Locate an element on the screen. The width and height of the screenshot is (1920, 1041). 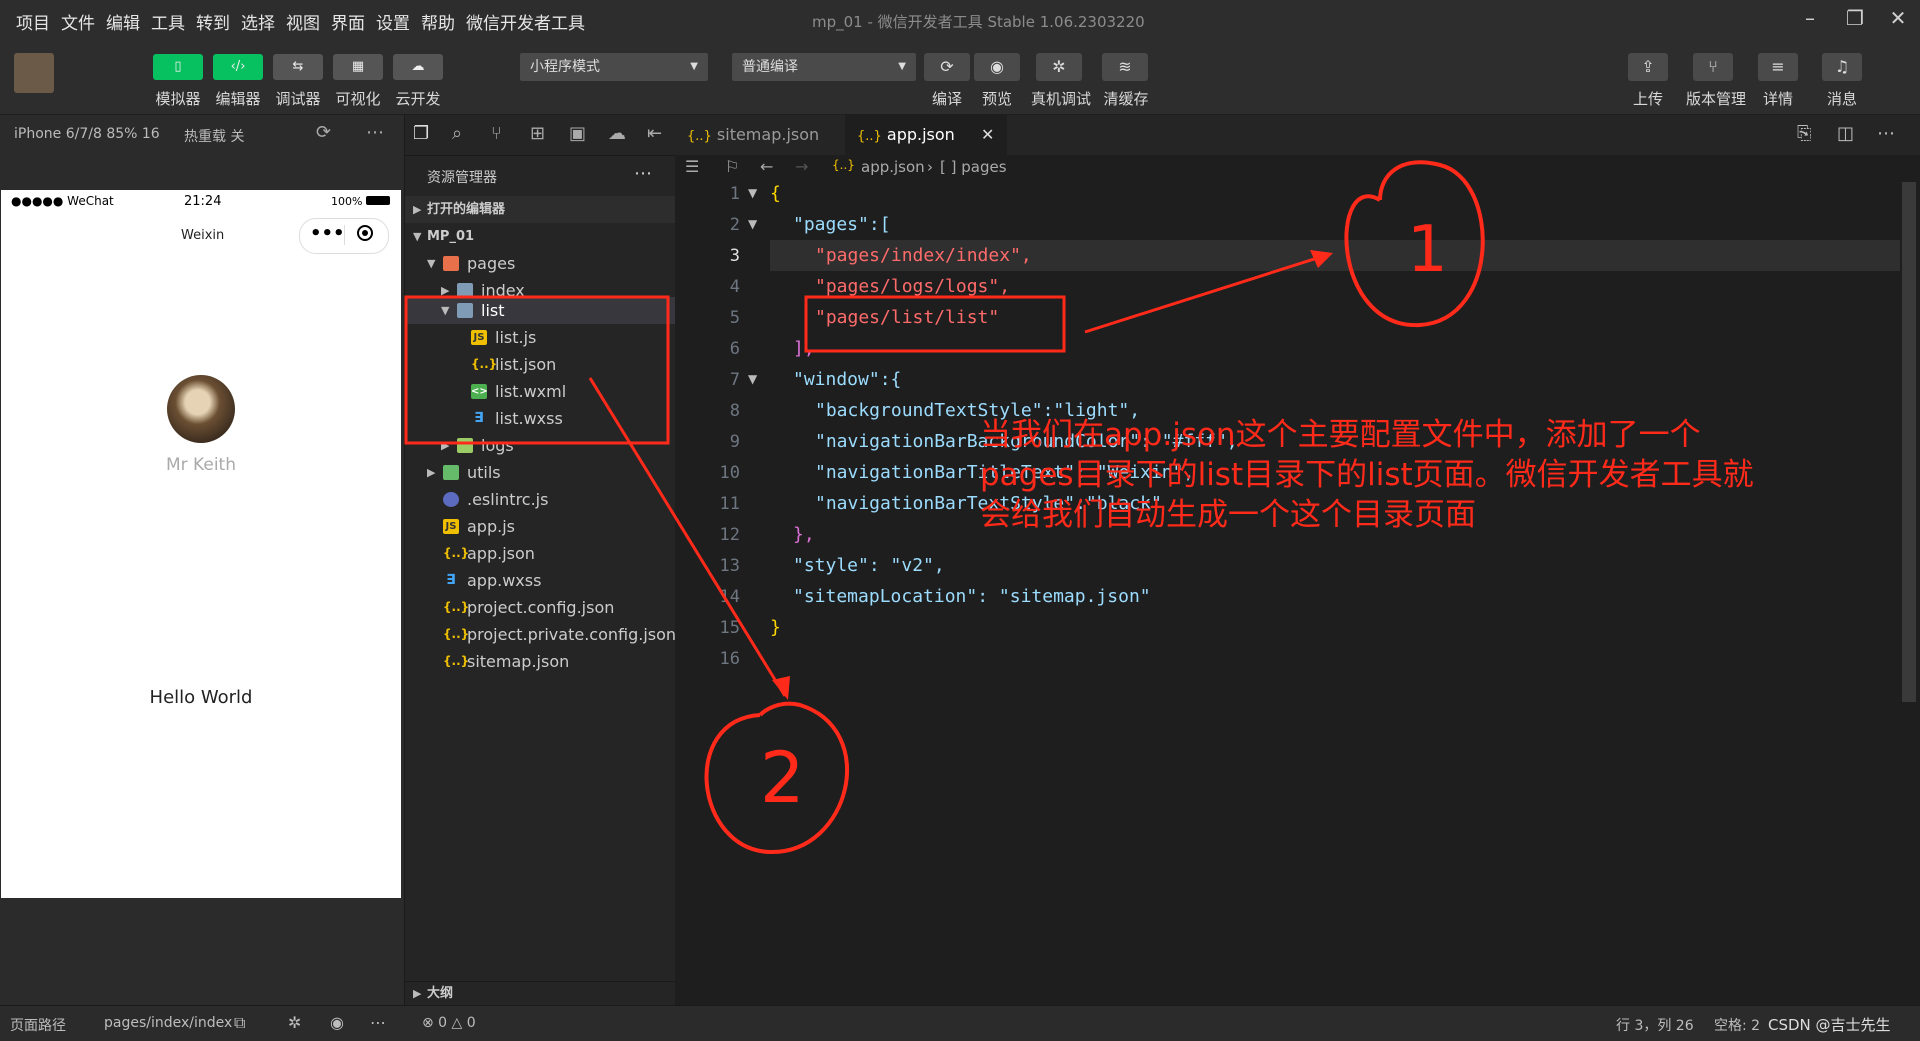
annotation-number-1: 1 is located at coordinates (1427, 250).